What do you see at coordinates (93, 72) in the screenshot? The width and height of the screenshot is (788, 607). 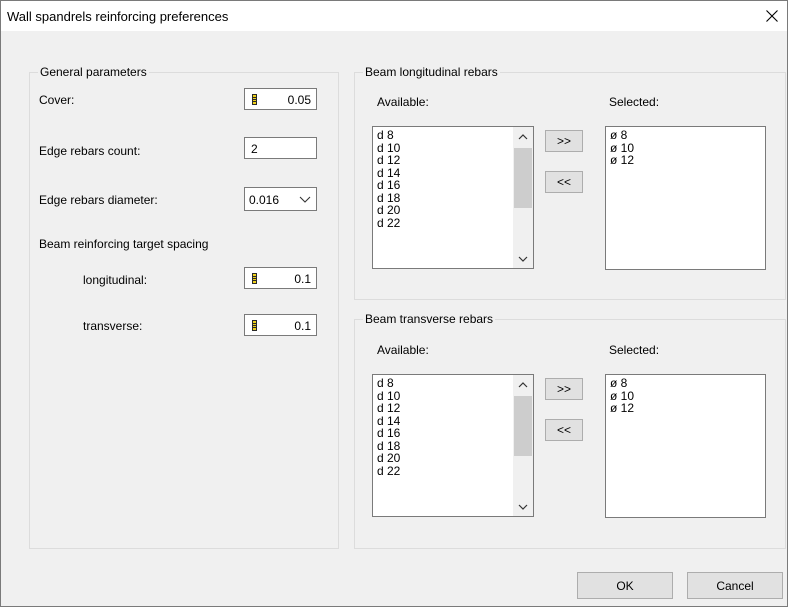 I see `general-parameters-label: General parameters` at bounding box center [93, 72].